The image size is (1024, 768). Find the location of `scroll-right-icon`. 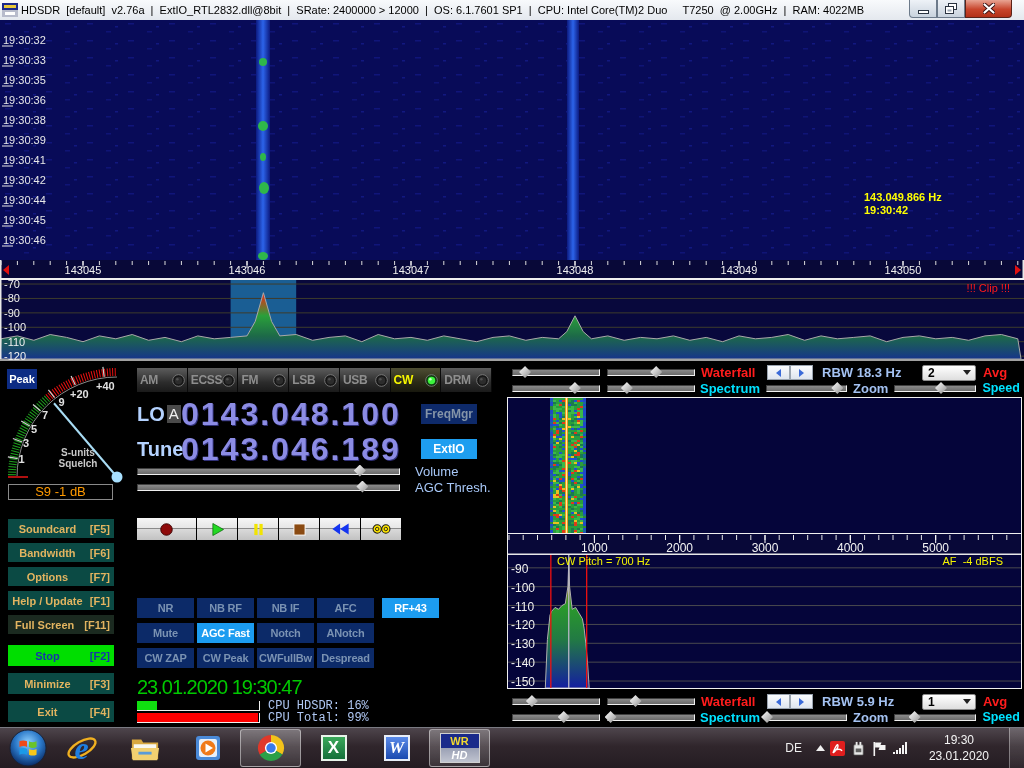

scroll-right-icon is located at coordinates (1018, 270).